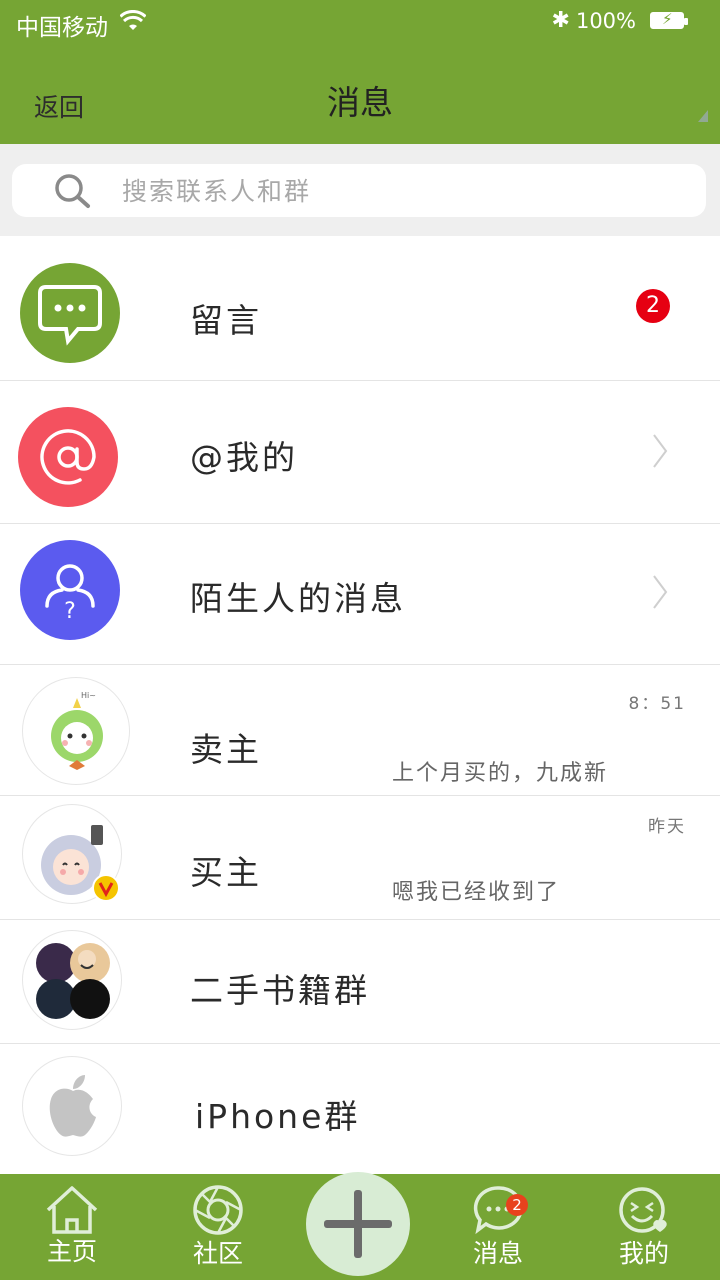 This screenshot has width=720, height=1280. Describe the element at coordinates (498, 1226) in the screenshot. I see `tab-messages: 2 消息` at that location.